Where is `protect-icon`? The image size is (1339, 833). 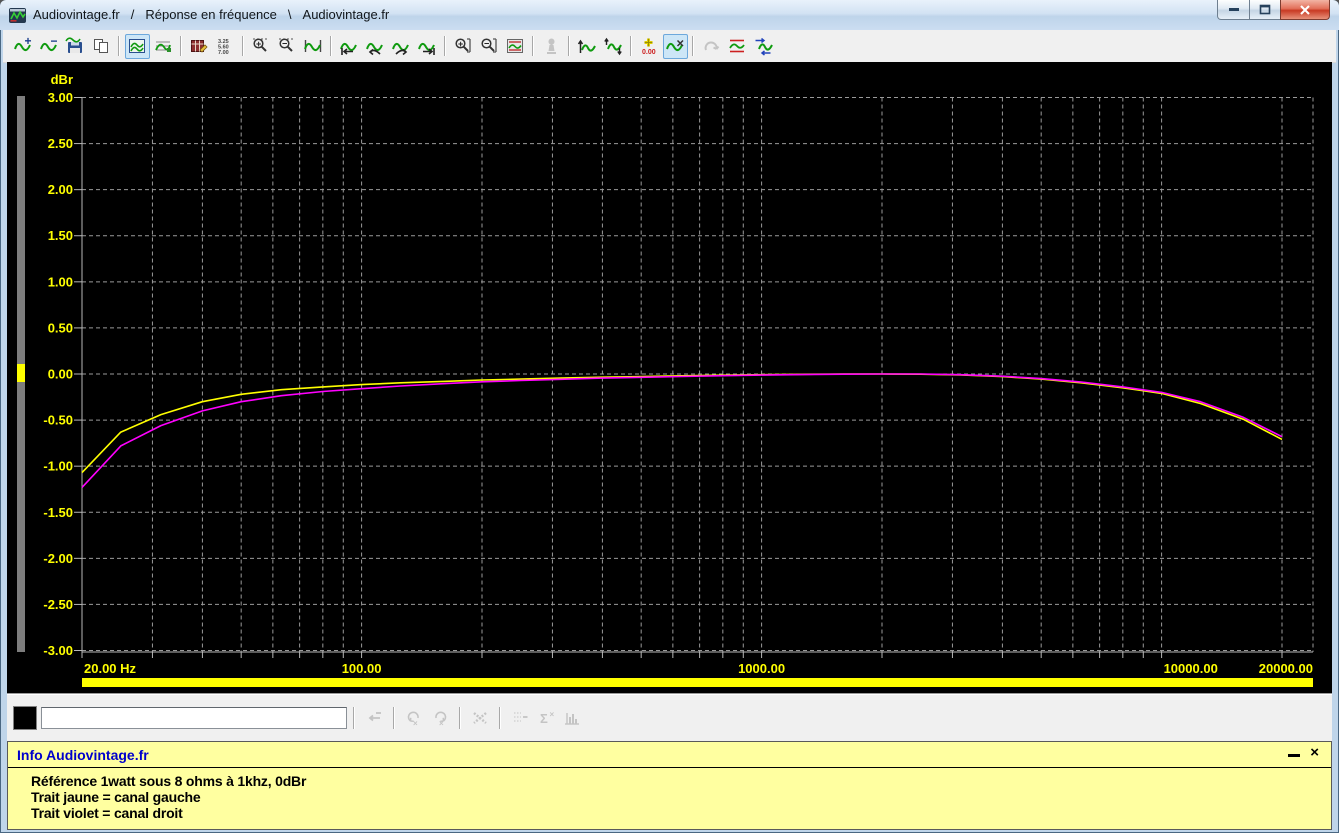 protect-icon is located at coordinates (551, 46).